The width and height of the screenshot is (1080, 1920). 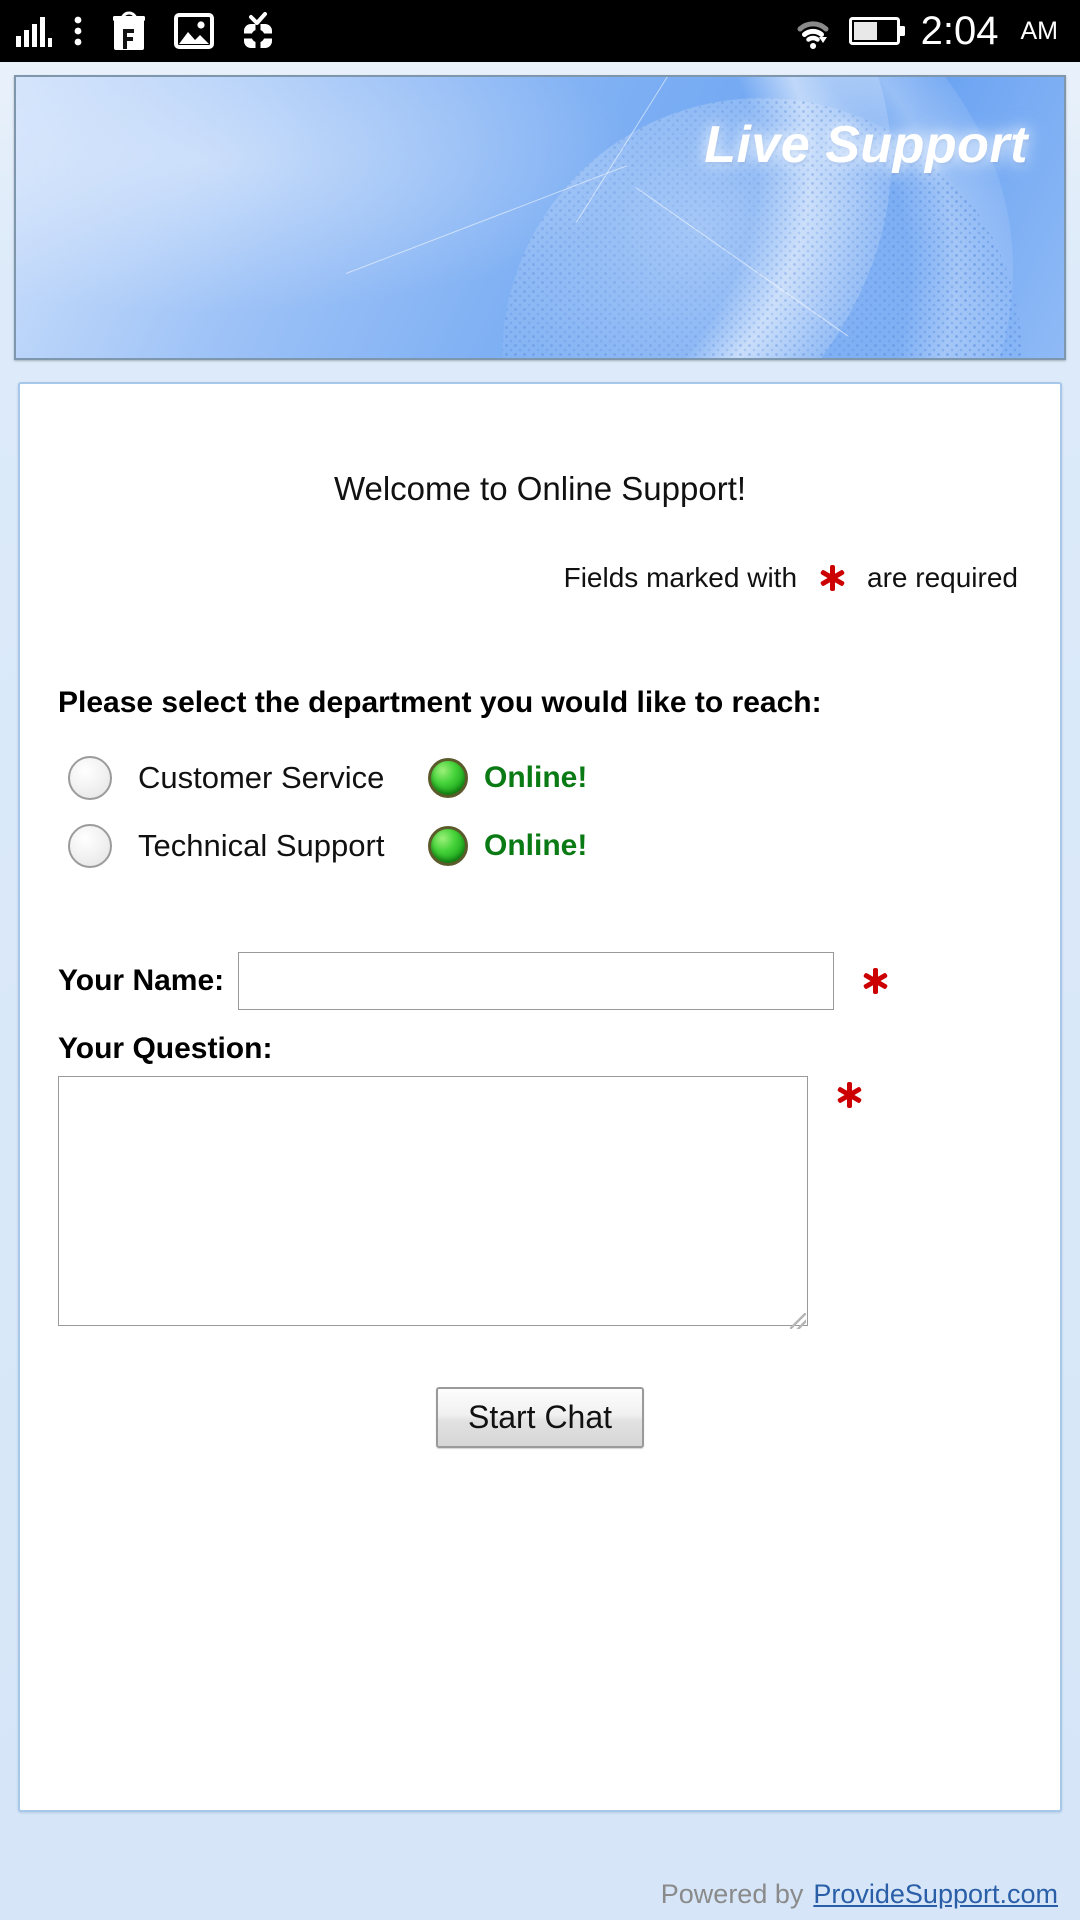 What do you see at coordinates (540, 31) in the screenshot?
I see `status-bar: 2:04 AM` at bounding box center [540, 31].